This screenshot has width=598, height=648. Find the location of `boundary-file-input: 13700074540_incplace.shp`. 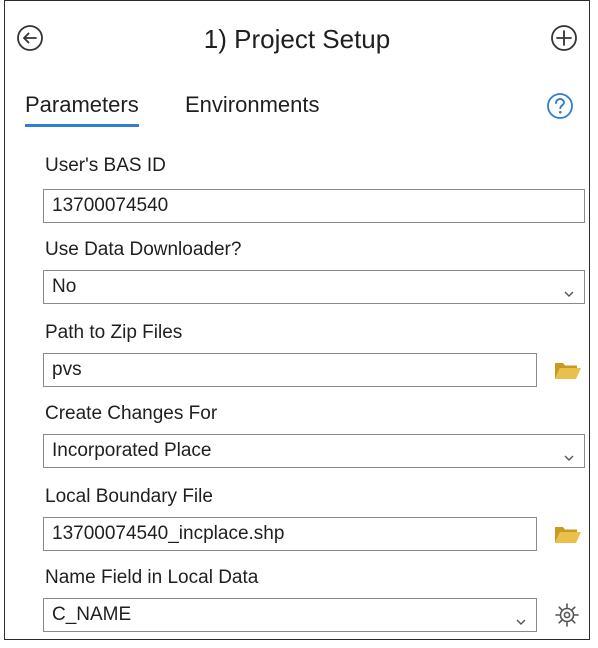

boundary-file-input: 13700074540_incplace.shp is located at coordinates (290, 534).